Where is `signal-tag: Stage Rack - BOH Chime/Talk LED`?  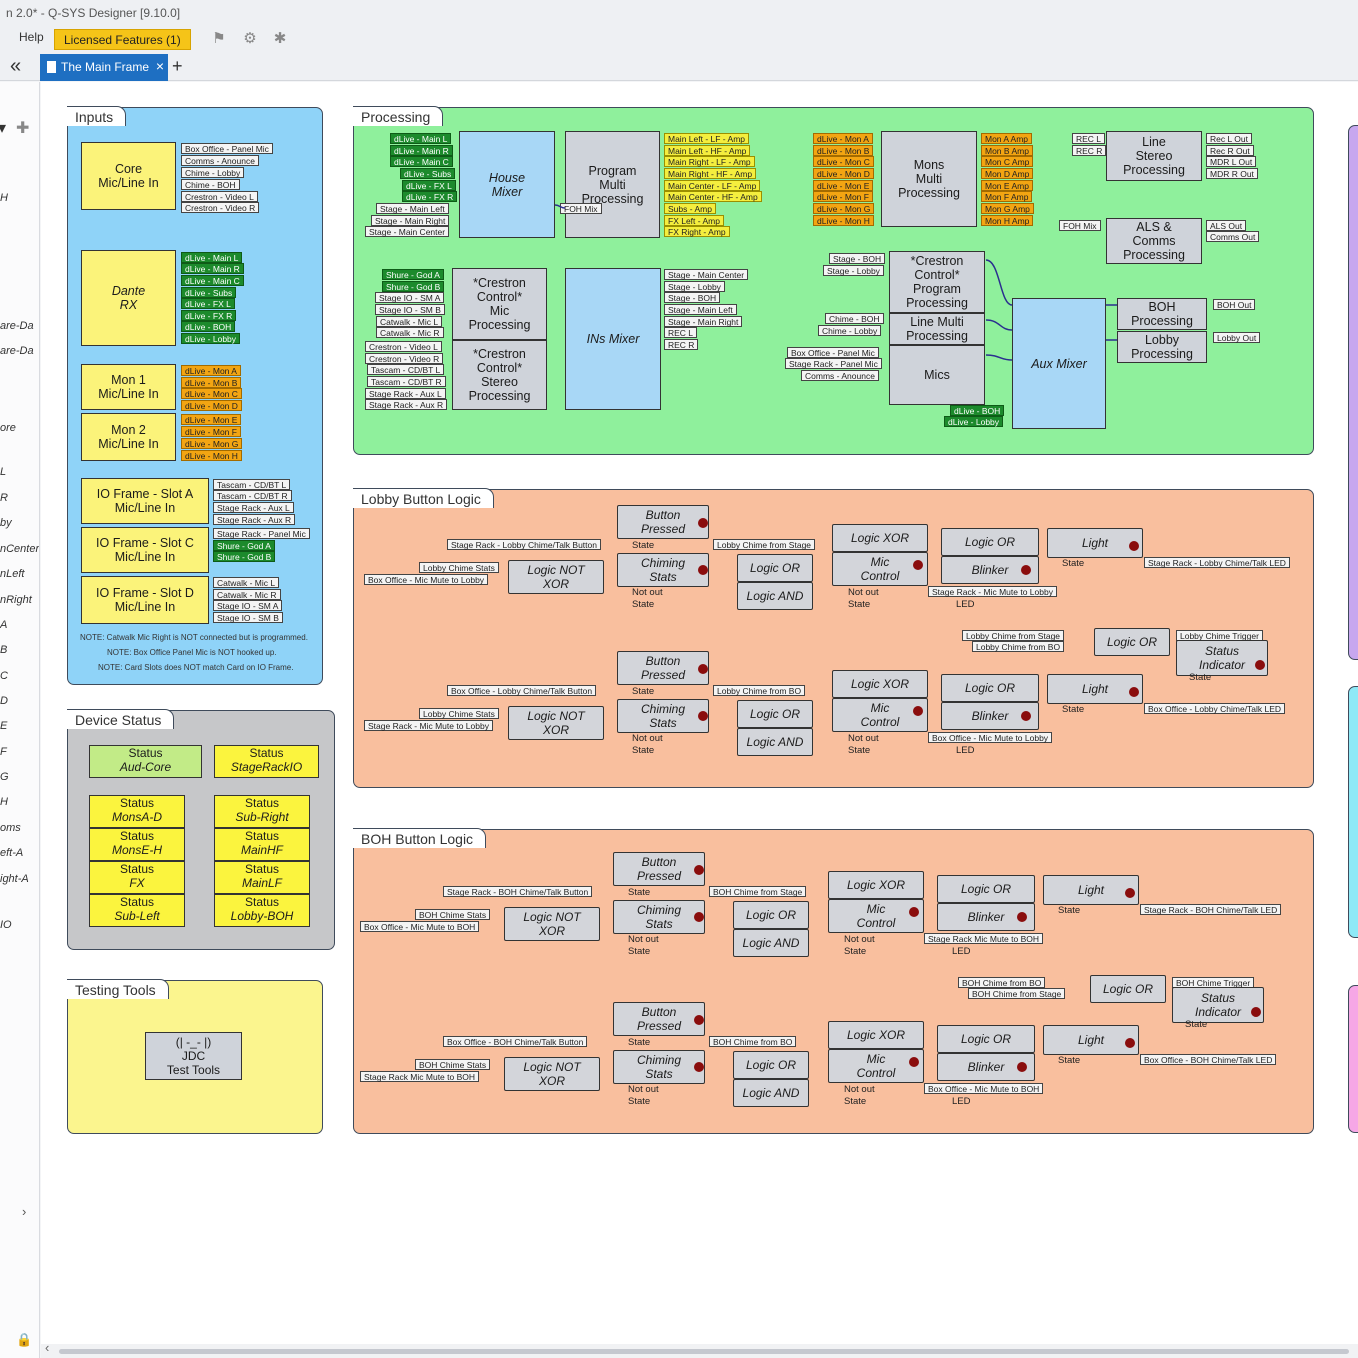
signal-tag: Stage Rack - BOH Chime/Talk LED is located at coordinates (1211, 909).